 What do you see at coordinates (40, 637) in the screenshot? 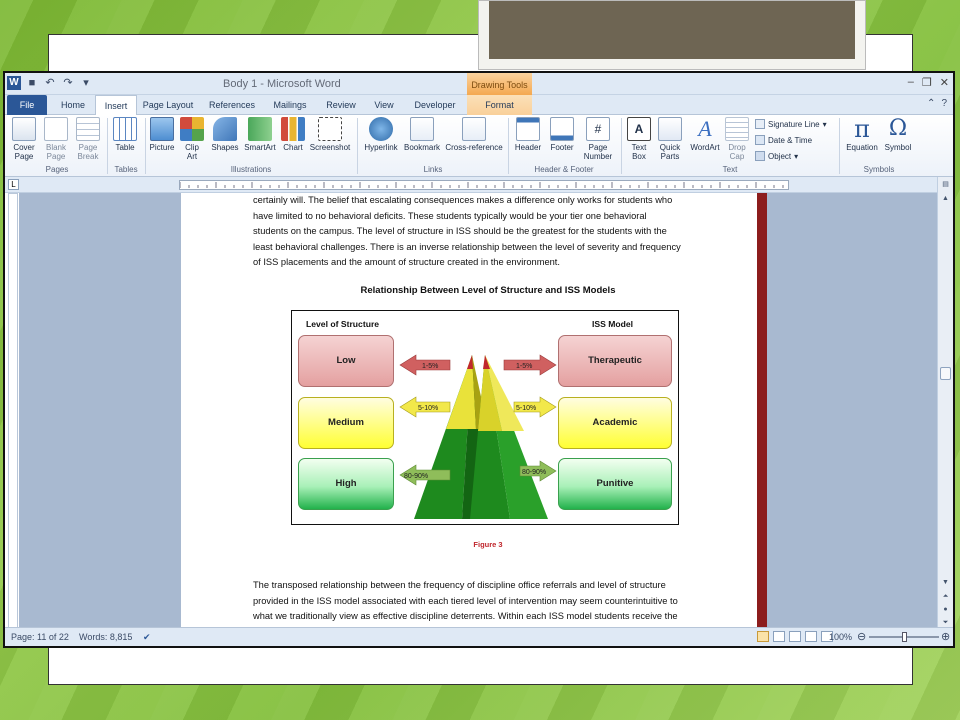
I see `page-count: Page: 11 of 22` at bounding box center [40, 637].